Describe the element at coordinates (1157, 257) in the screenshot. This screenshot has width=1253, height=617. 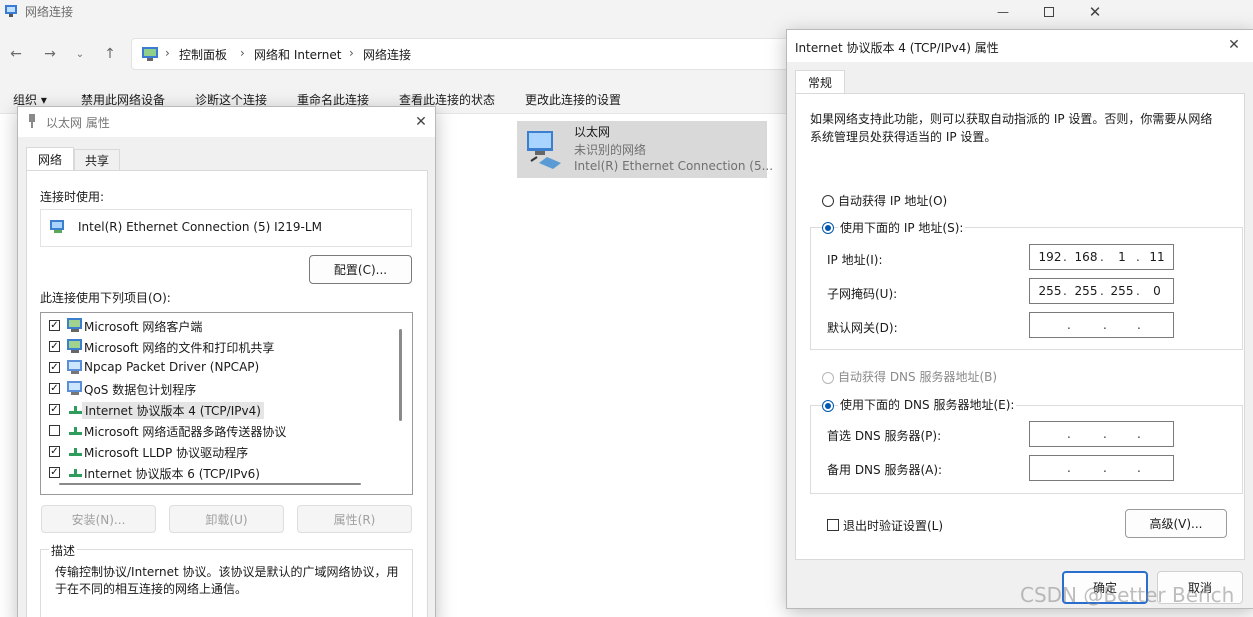
I see `ip-octet-4: 11` at that location.